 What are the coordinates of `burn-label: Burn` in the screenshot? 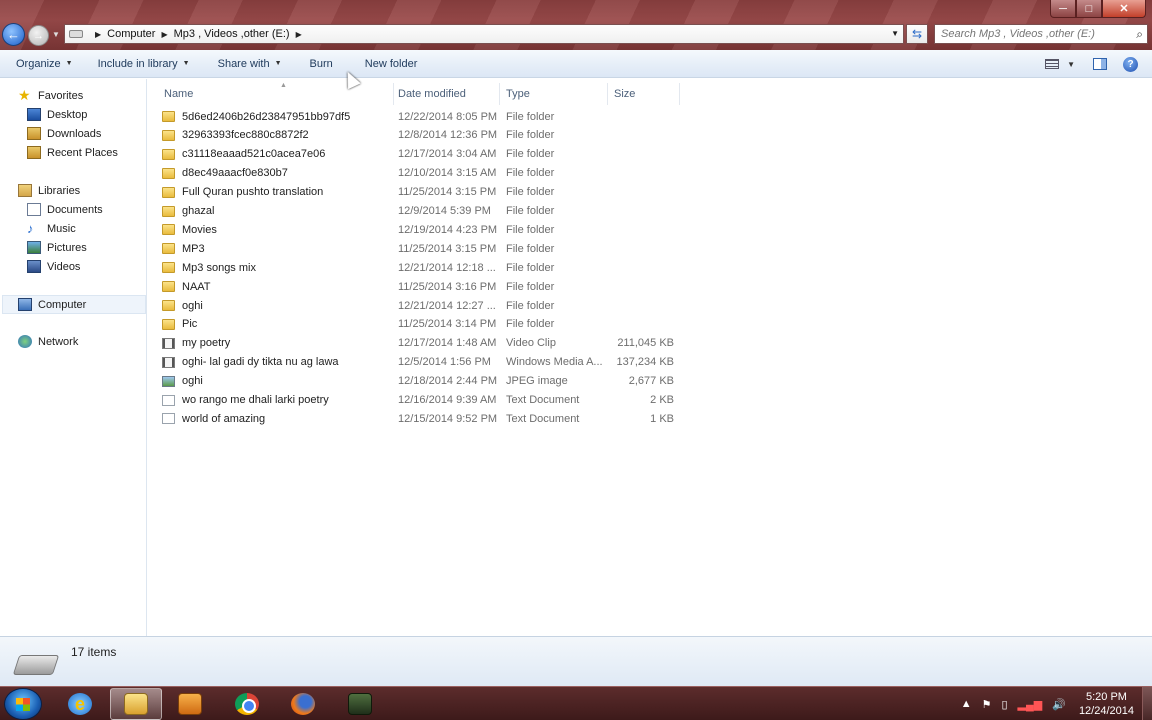 It's located at (321, 63).